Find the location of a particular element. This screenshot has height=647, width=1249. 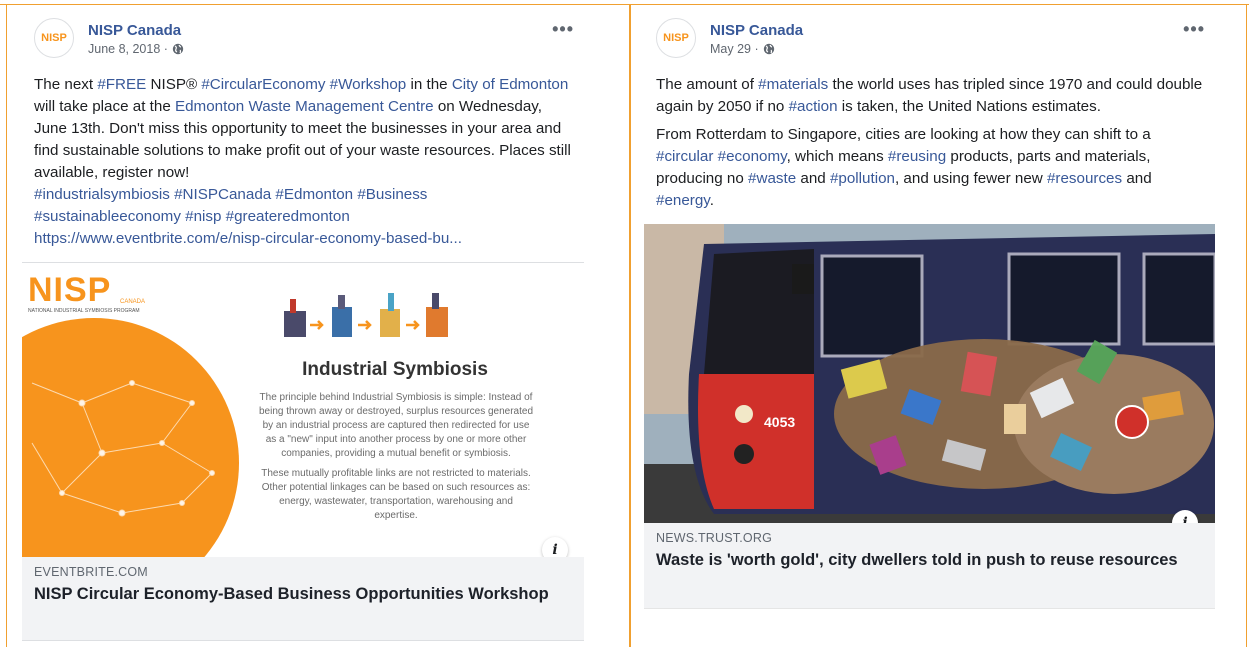

nisp-logo-text: NISP is located at coordinates (70, 290).